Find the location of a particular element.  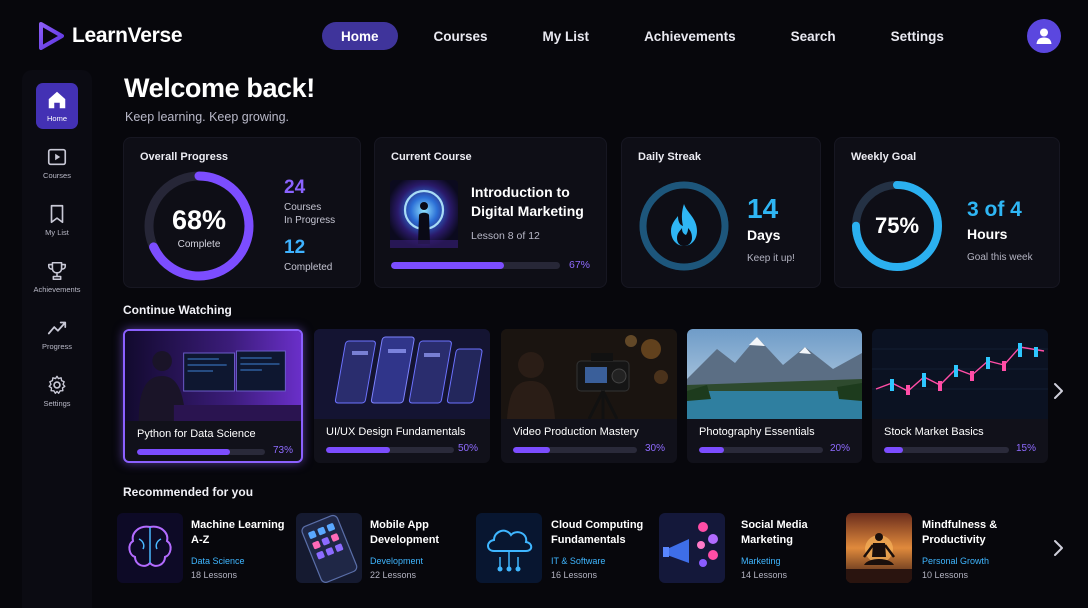

streak-unit: Days is located at coordinates (764, 235).